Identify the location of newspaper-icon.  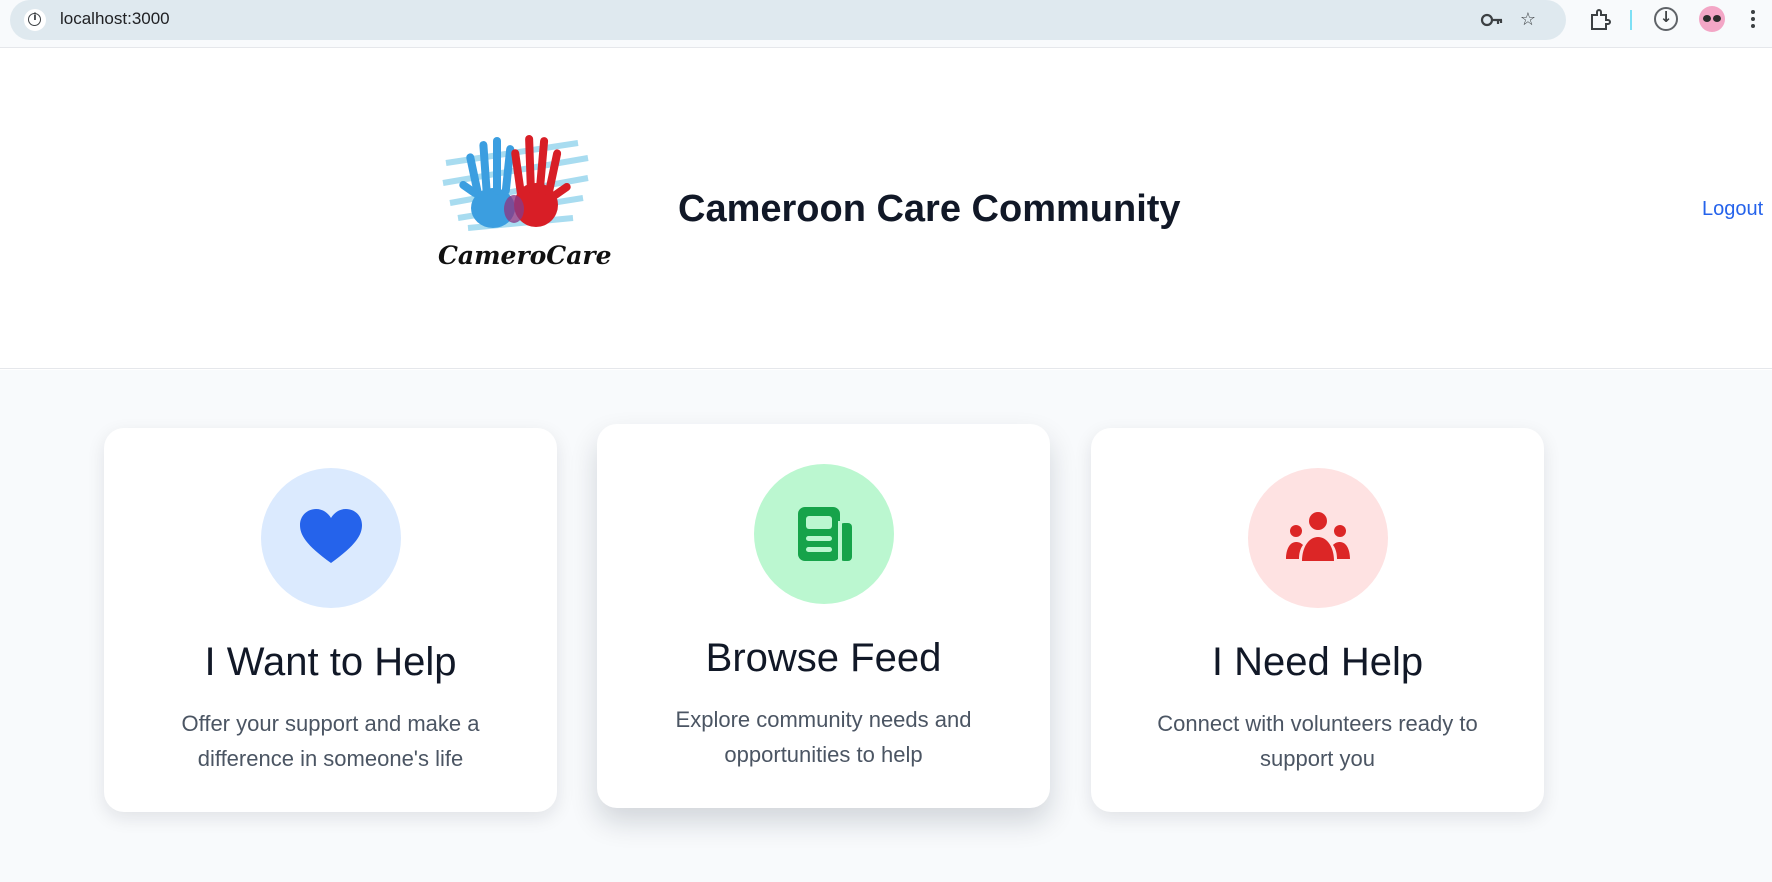
(825, 535).